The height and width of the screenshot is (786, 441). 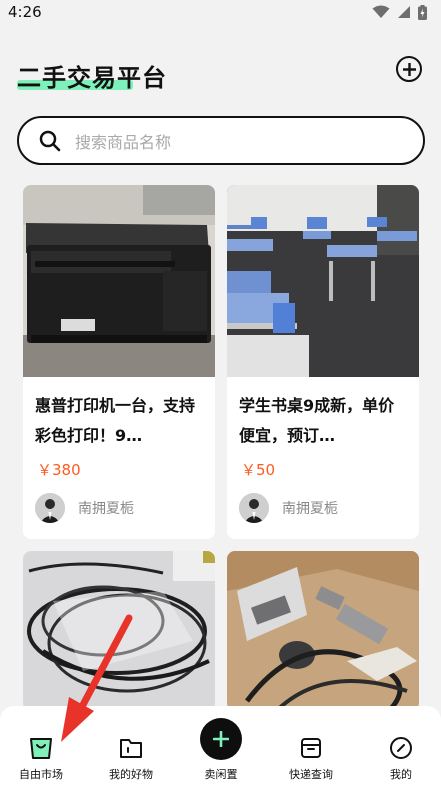 What do you see at coordinates (123, 142) in the screenshot?
I see `search-placeholder: 搜索商品名称` at bounding box center [123, 142].